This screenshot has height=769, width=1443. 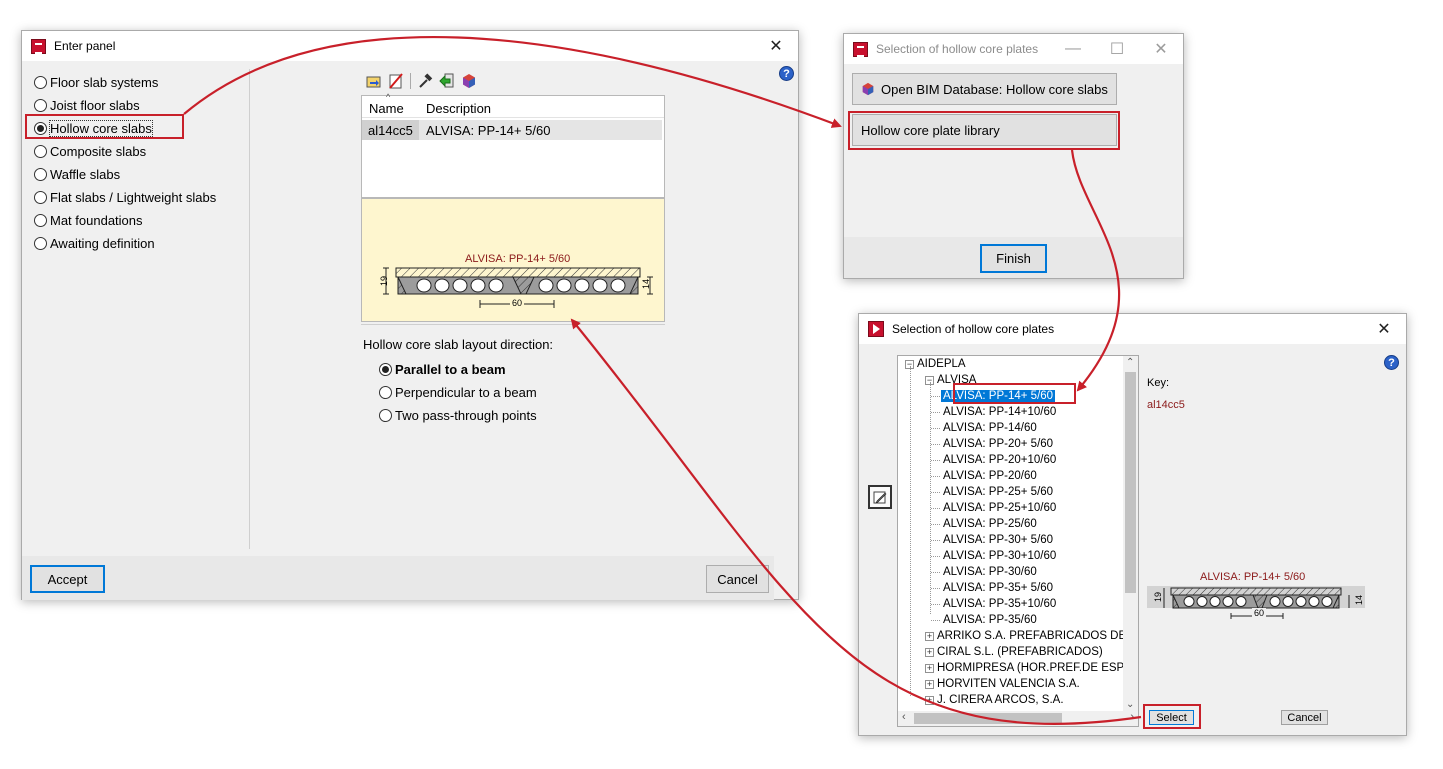 I want to click on tree-item: ALVISA: PP-35/60, so click(x=984, y=620).